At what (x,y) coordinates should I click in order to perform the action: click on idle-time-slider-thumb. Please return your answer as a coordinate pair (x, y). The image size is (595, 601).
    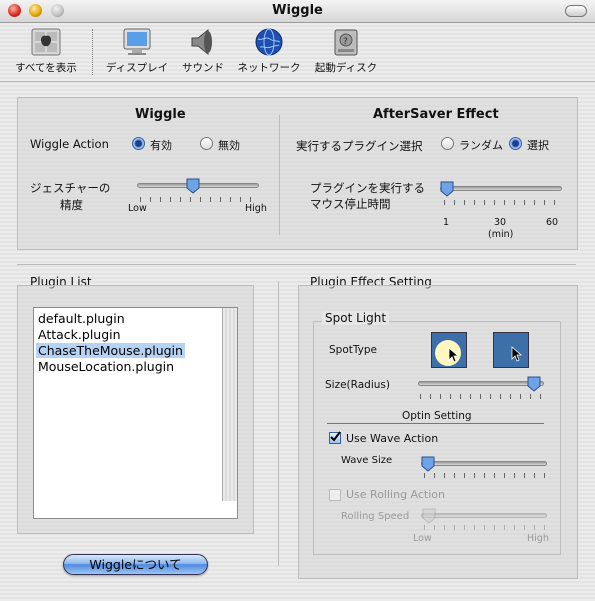
    Looking at the image, I should click on (447, 189).